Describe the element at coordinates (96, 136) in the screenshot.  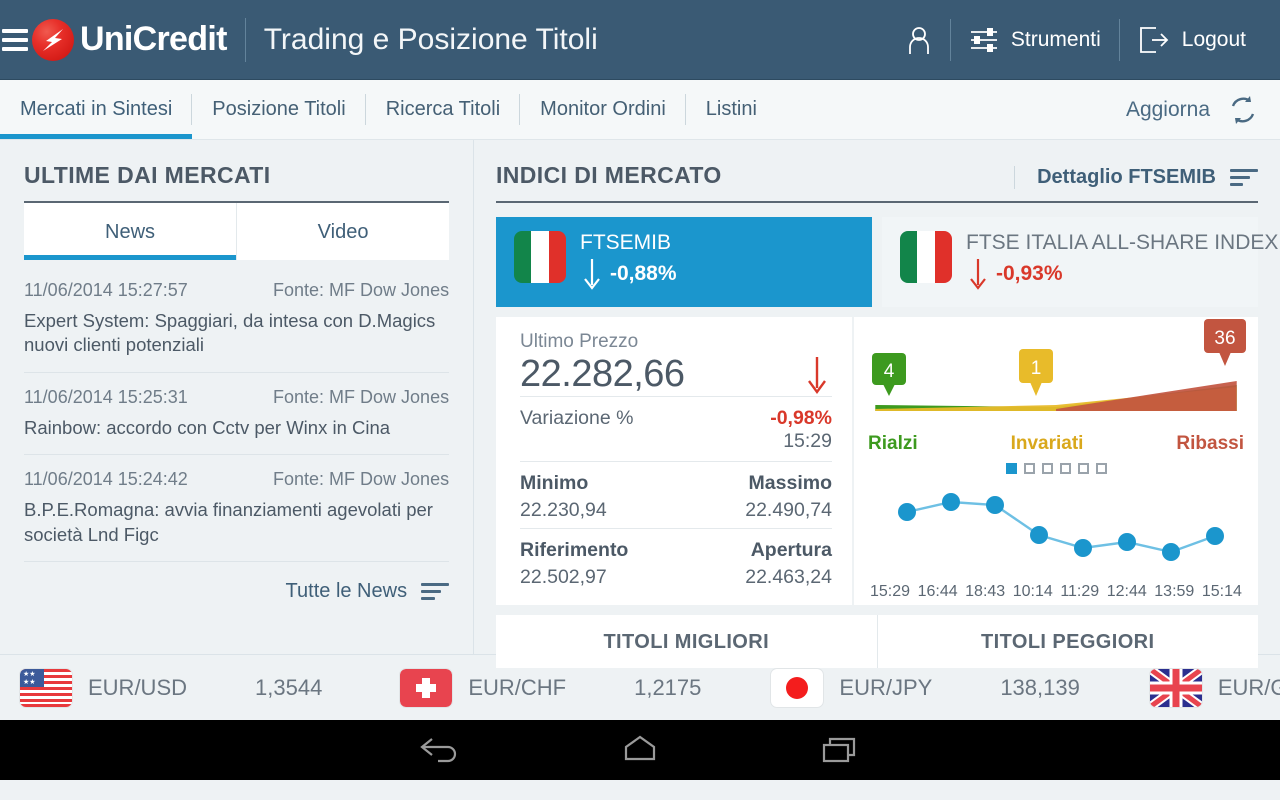
I see `active-tab-indicator` at that location.